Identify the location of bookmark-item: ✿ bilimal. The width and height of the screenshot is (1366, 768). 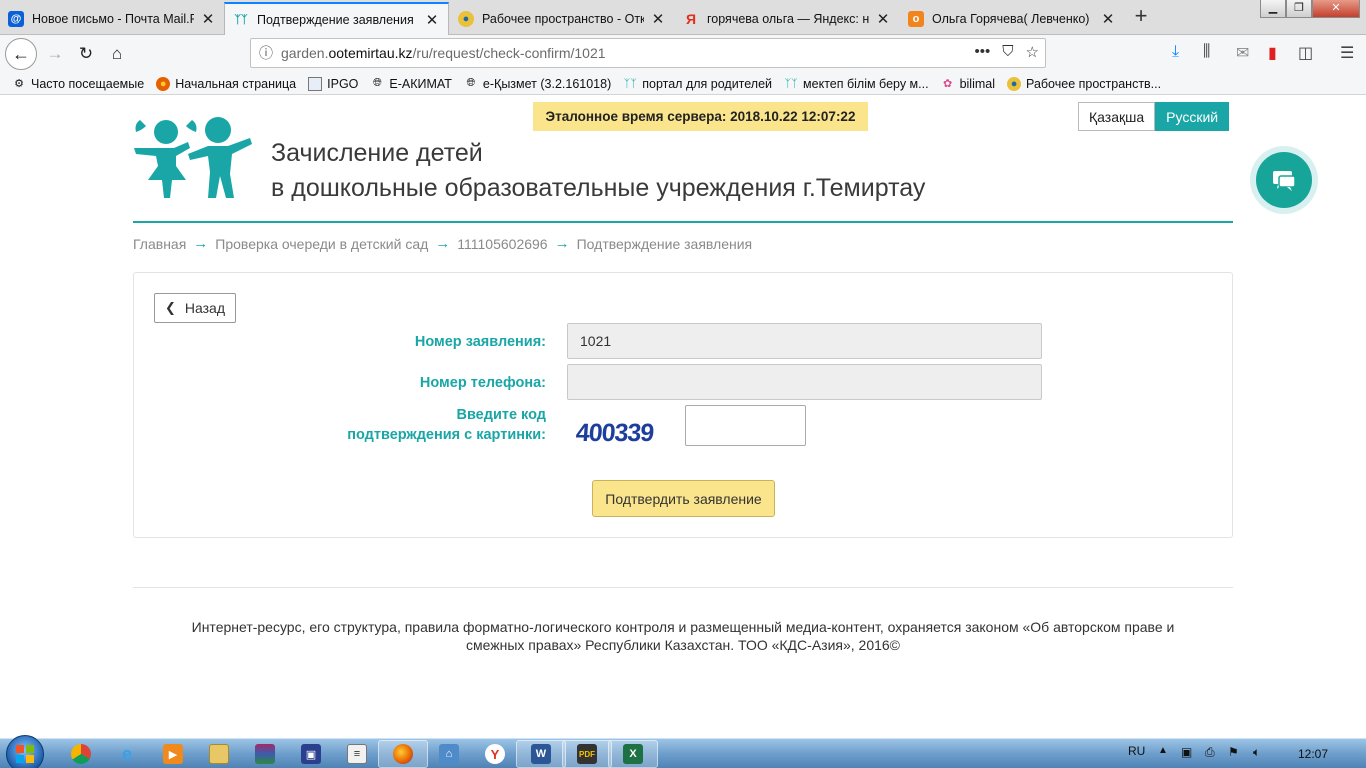
(968, 84).